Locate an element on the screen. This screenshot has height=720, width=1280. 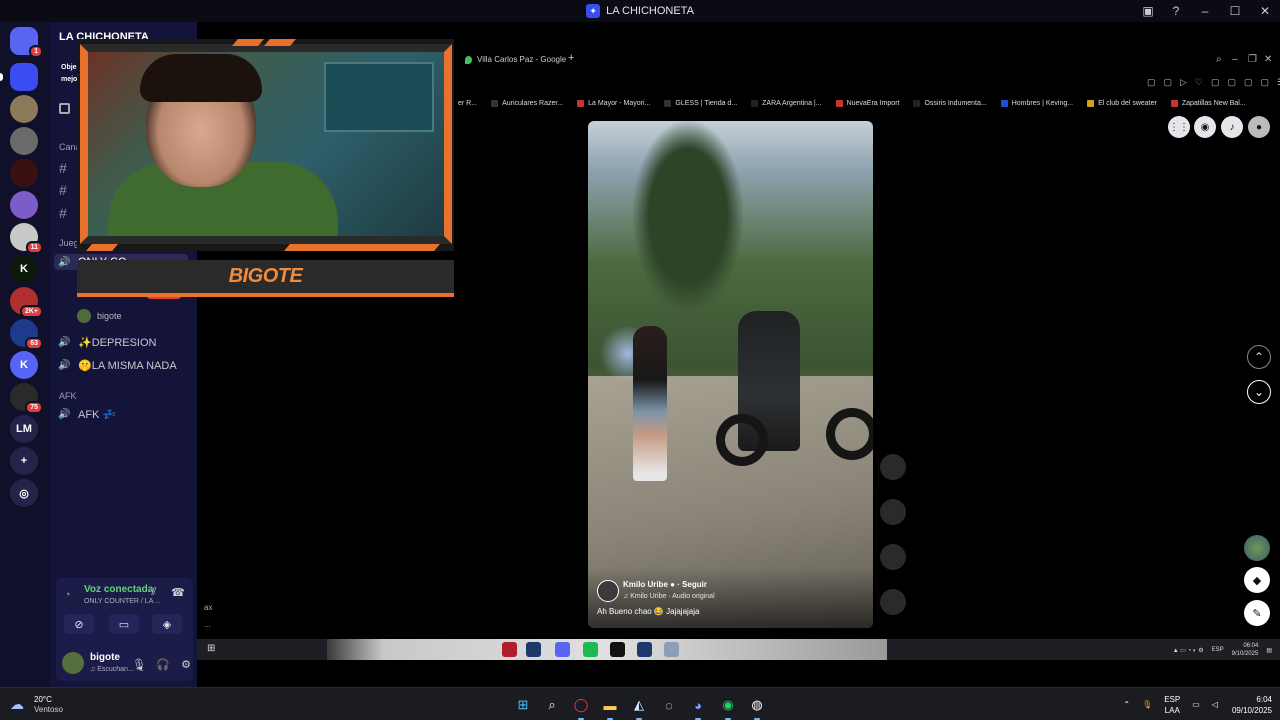
shared-screen-clock: 06:04 9/10/2025 is located at coordinates (1245, 650).